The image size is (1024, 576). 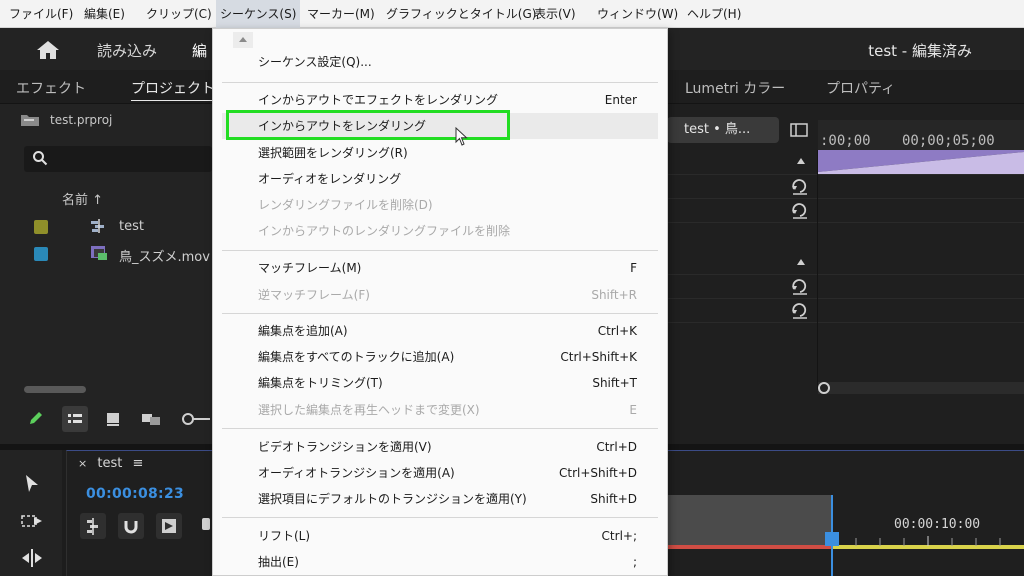 I want to click on menu-item-reverse-match-frame: 逆マッチフレーム(F), so click(x=314, y=295).